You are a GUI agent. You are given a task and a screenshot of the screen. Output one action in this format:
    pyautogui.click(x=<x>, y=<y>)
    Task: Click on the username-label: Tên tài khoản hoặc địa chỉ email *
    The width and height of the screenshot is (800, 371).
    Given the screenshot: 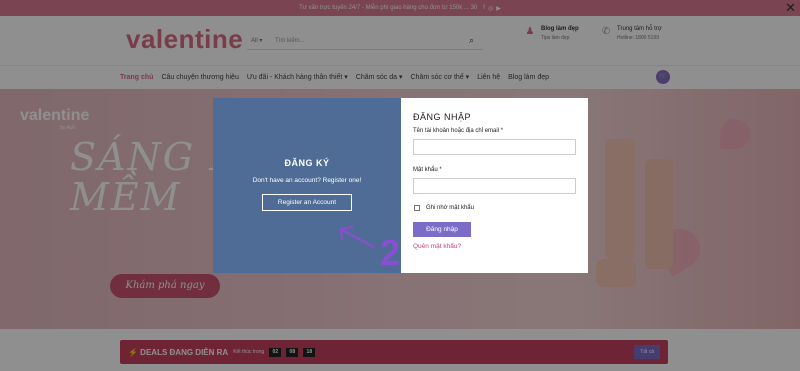 What is the action you would take?
    pyautogui.click(x=458, y=131)
    